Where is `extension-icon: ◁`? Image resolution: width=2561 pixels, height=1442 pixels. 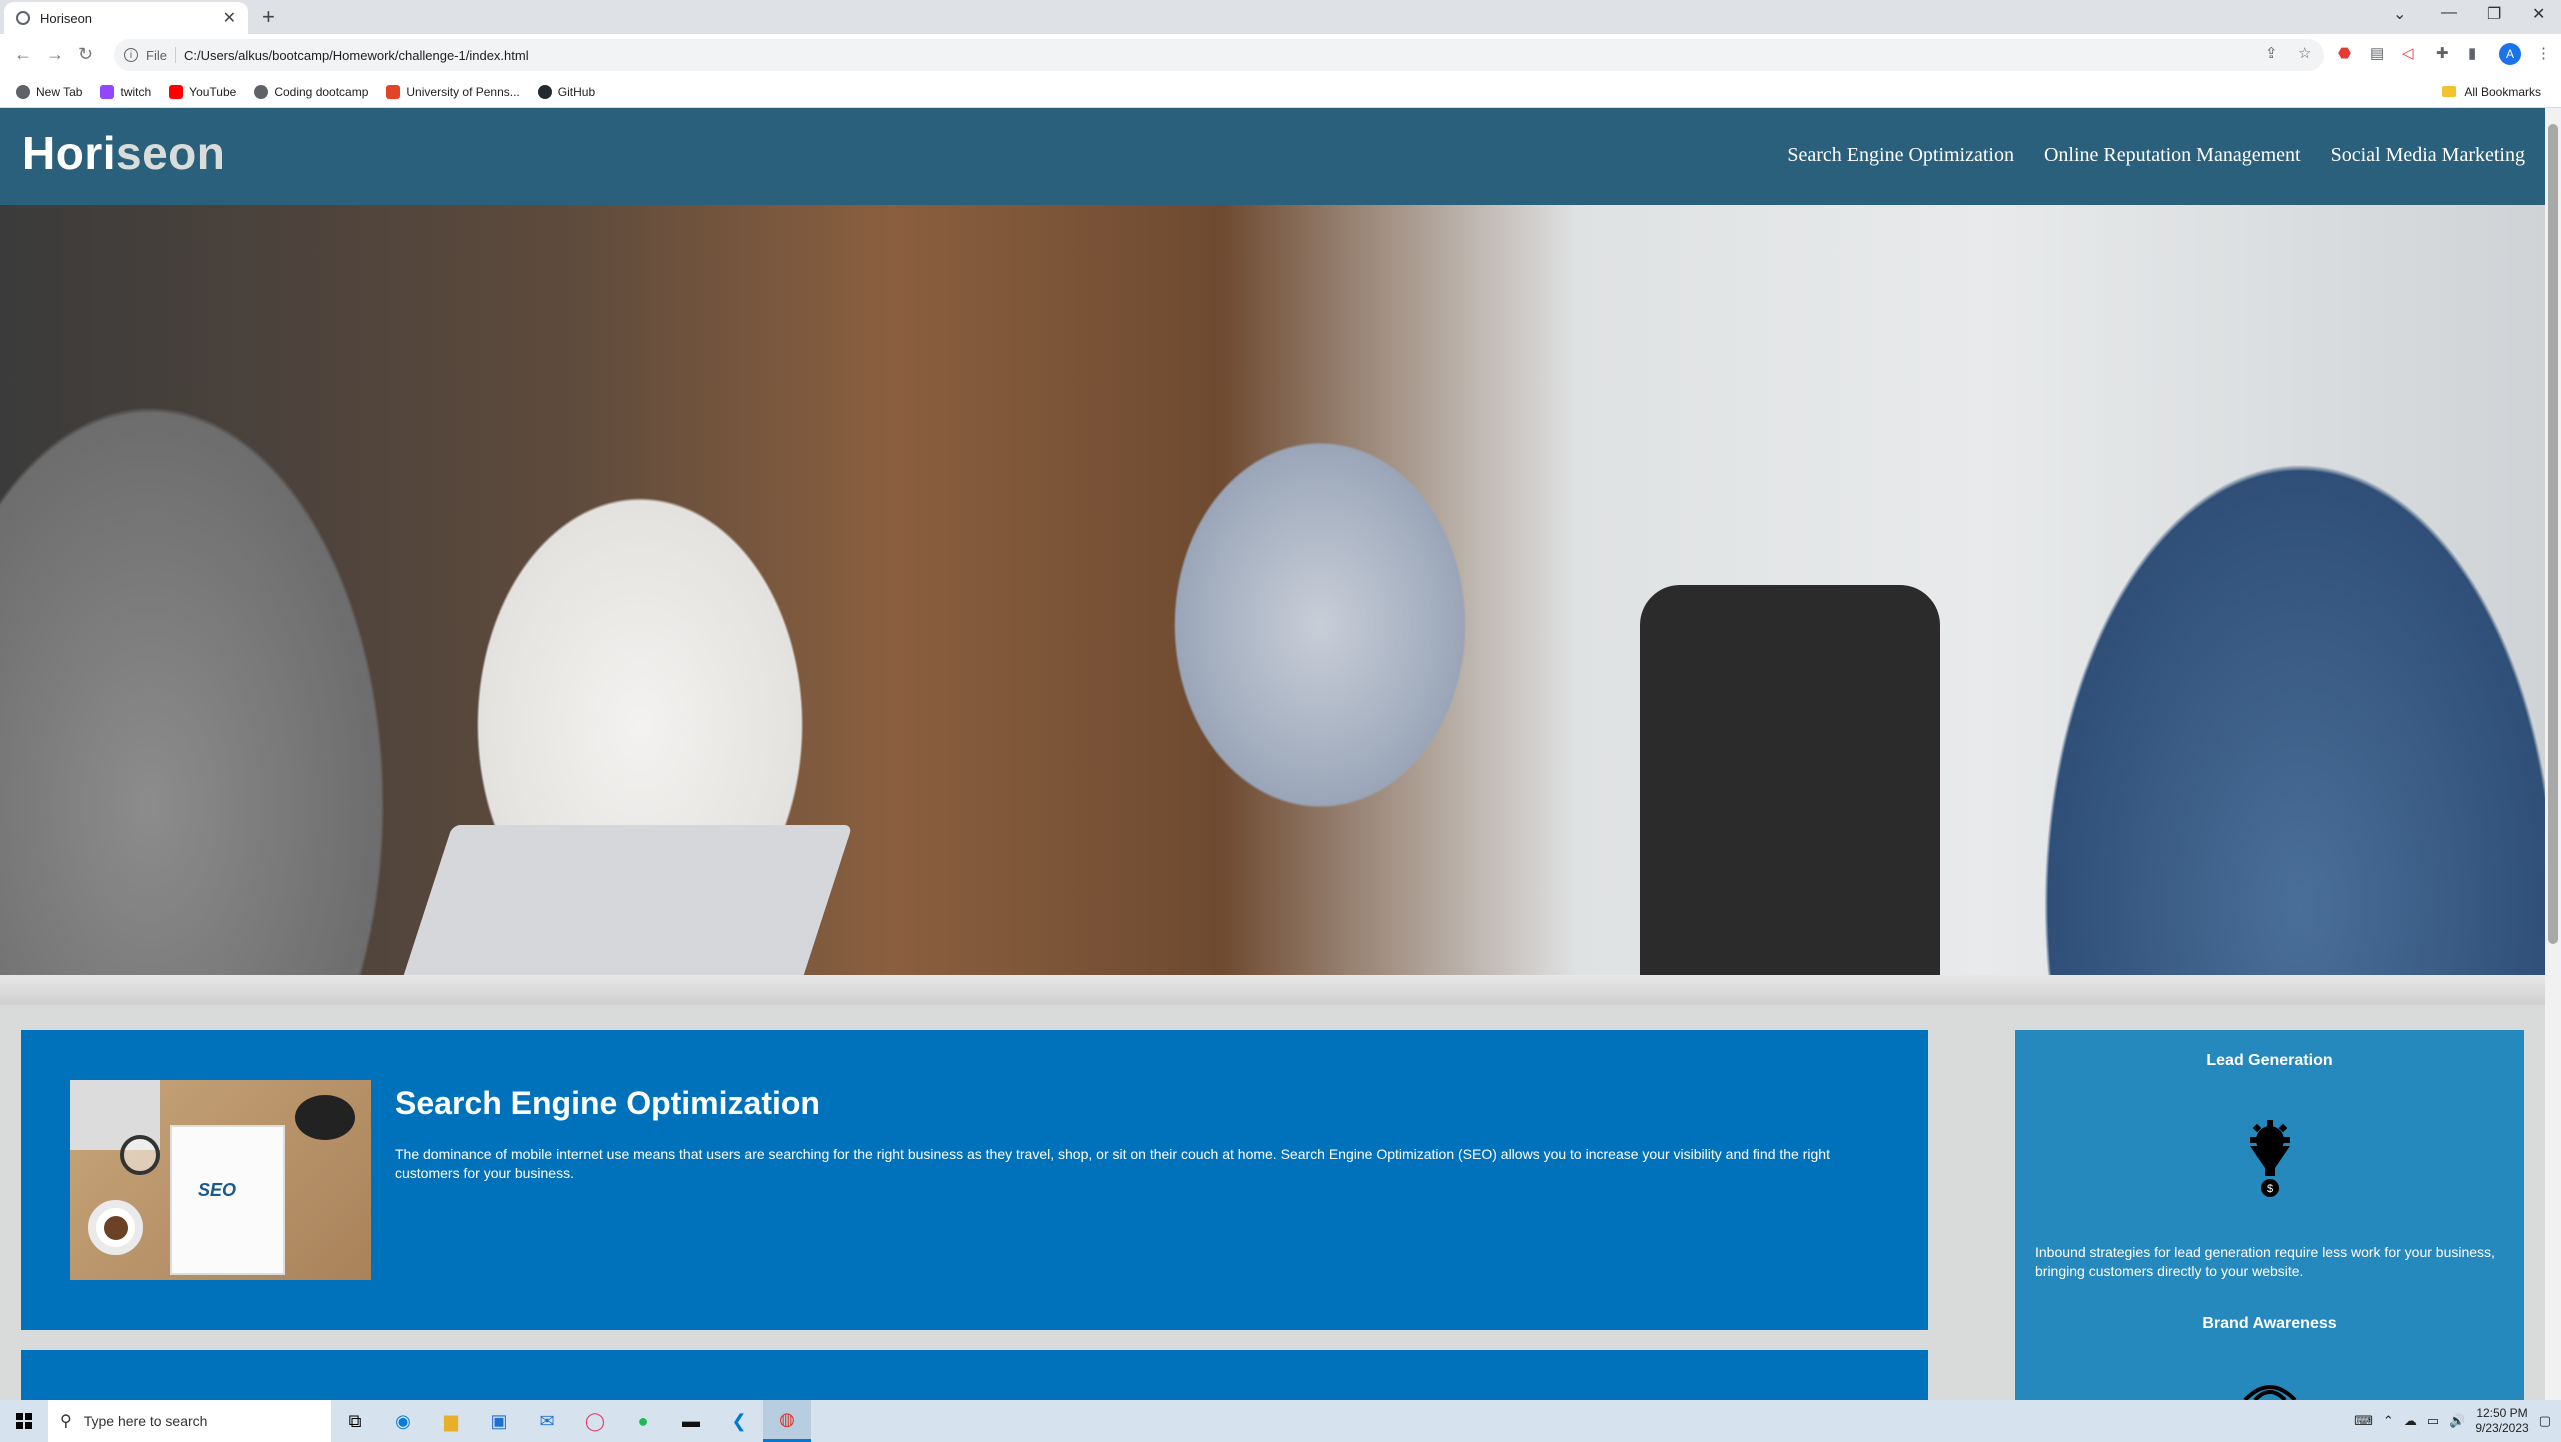 extension-icon: ◁ is located at coordinates (2408, 53).